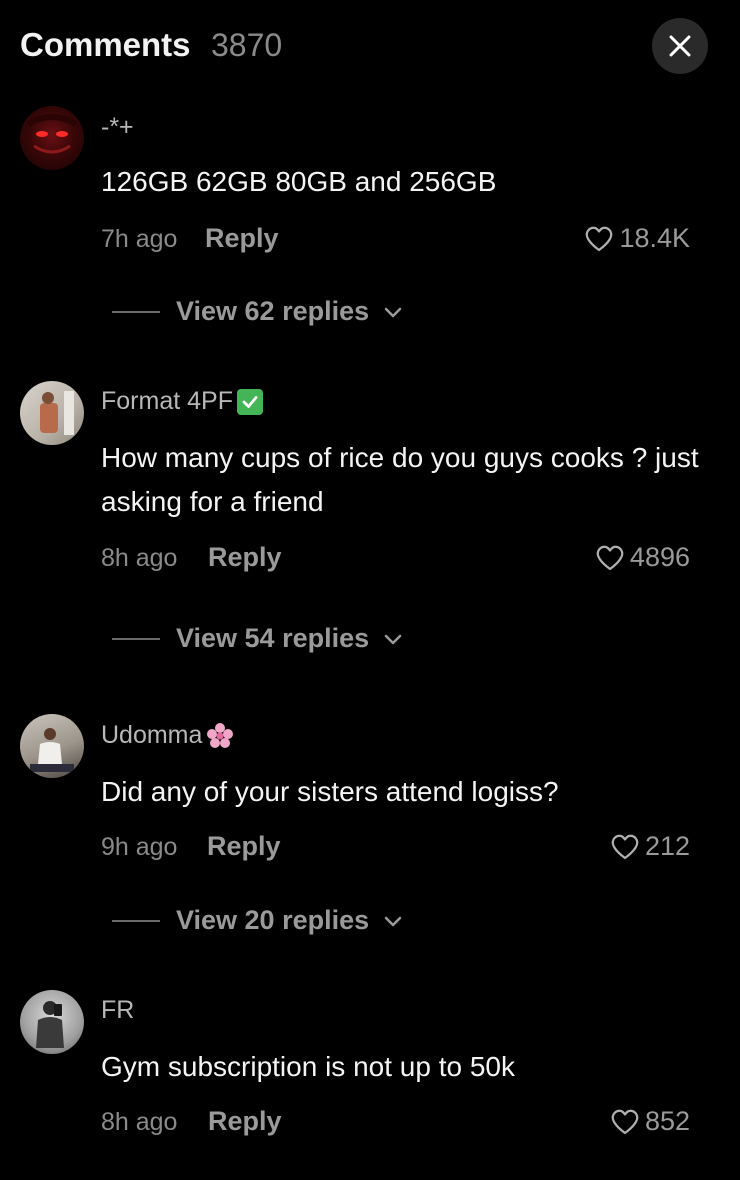 The height and width of the screenshot is (1180, 740). I want to click on mirror-selfie-avatar-icon, so click(50, 1024).